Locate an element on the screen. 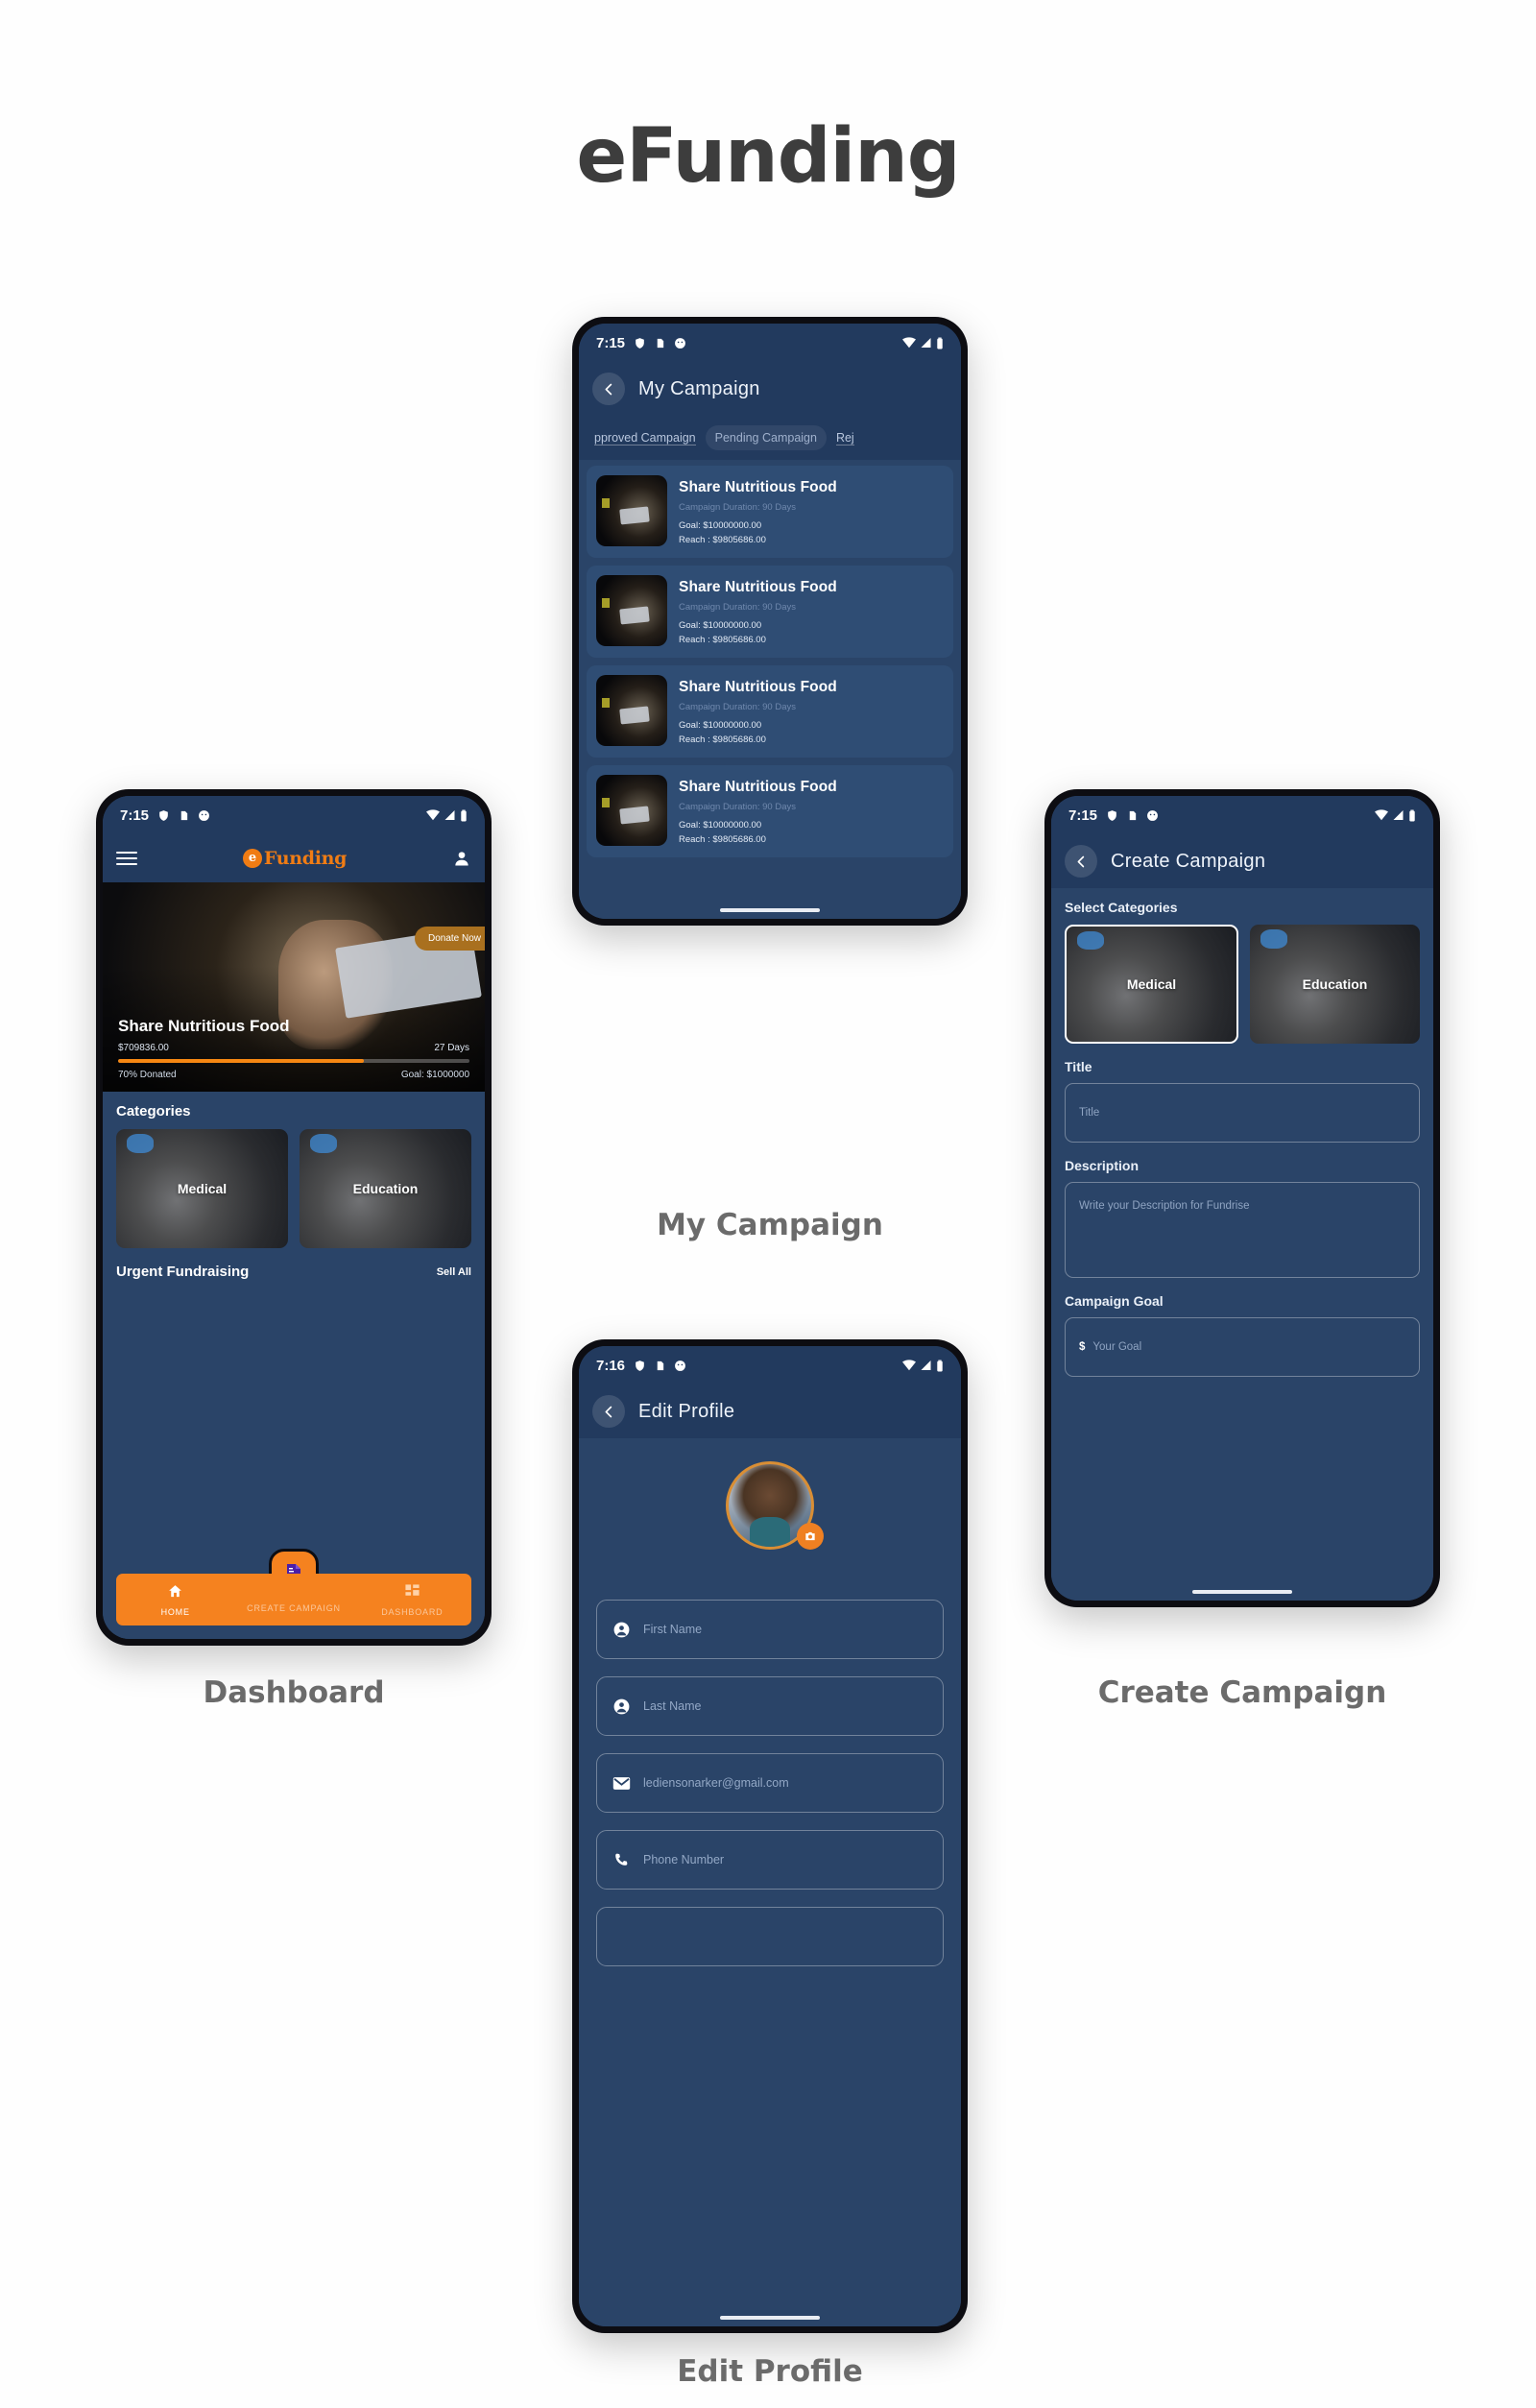  hamburger-menu-icon is located at coordinates (126, 859).